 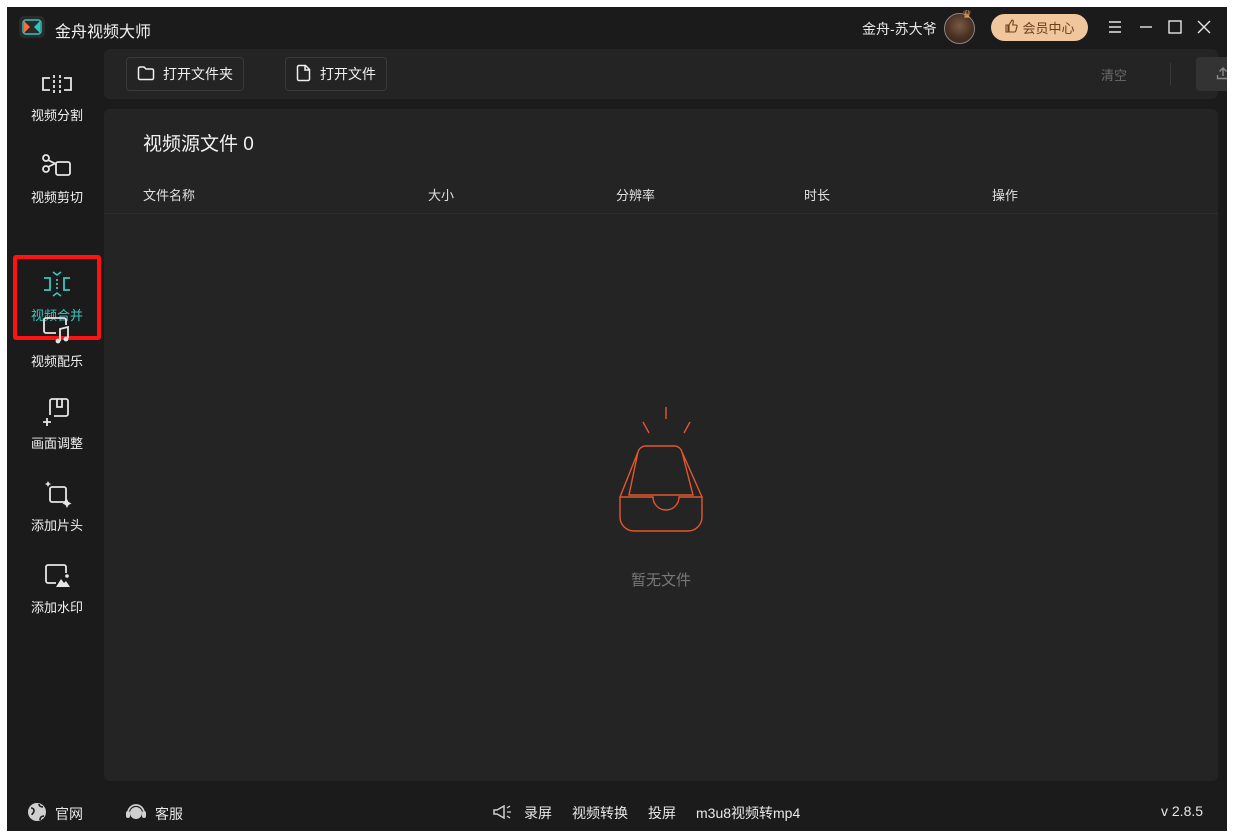 What do you see at coordinates (899, 29) in the screenshot?
I see `username: 金舟-苏大爷` at bounding box center [899, 29].